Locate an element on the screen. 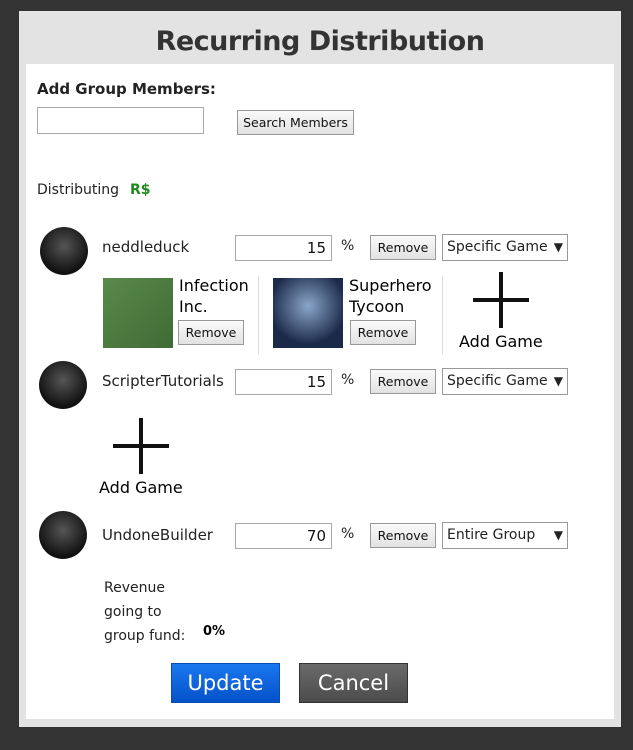 The width and height of the screenshot is (633, 750). cancel-button: Cancel is located at coordinates (353, 683).